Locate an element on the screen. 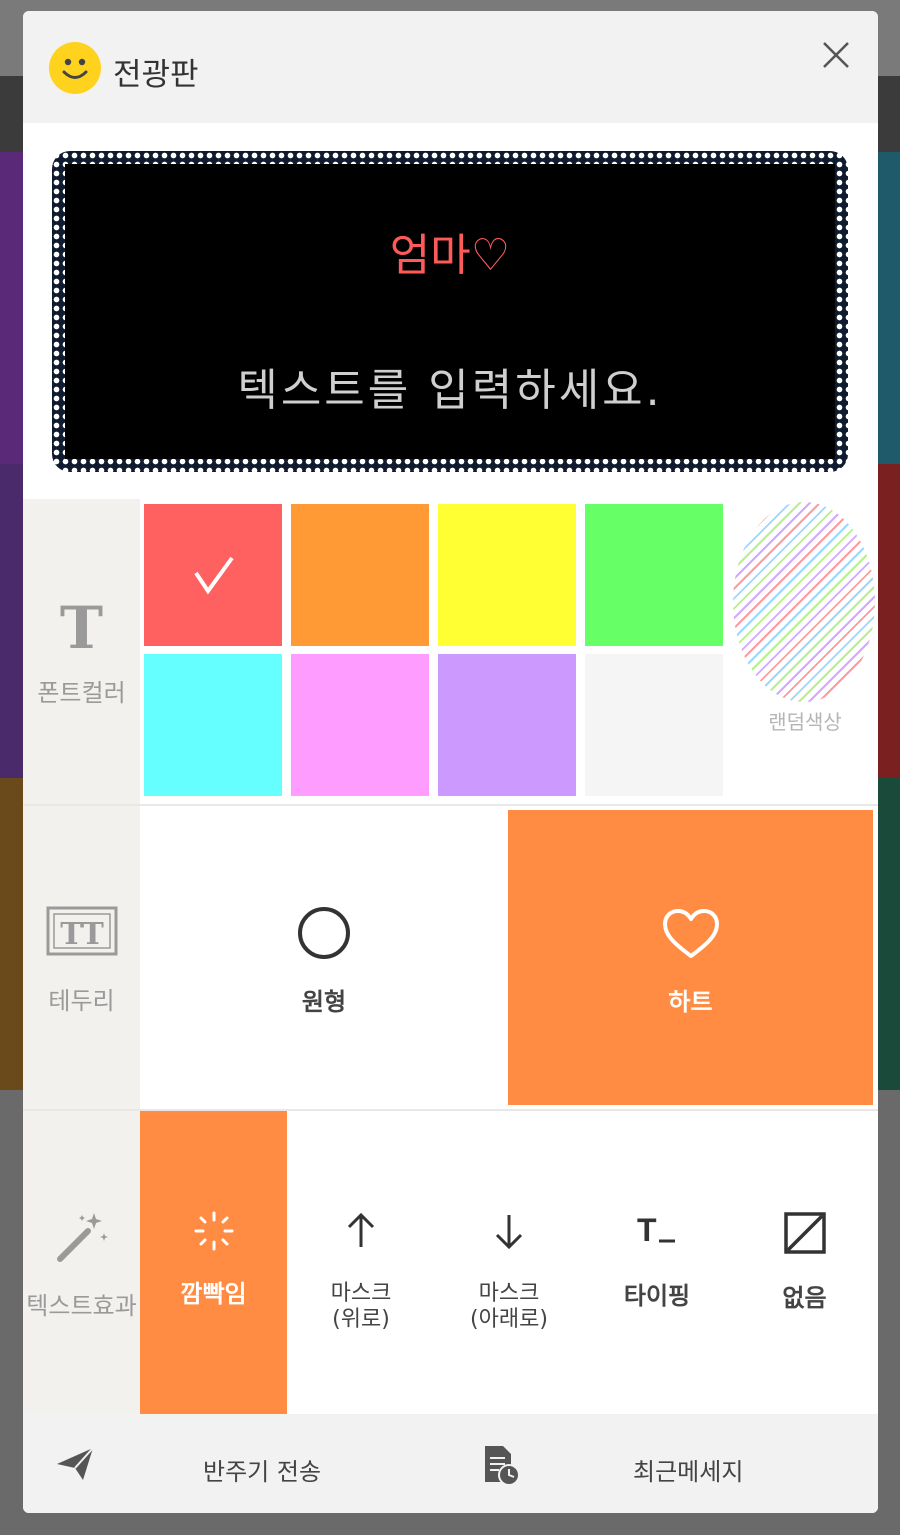  recent-messages-button: 최근메세지 is located at coordinates (664, 1463).